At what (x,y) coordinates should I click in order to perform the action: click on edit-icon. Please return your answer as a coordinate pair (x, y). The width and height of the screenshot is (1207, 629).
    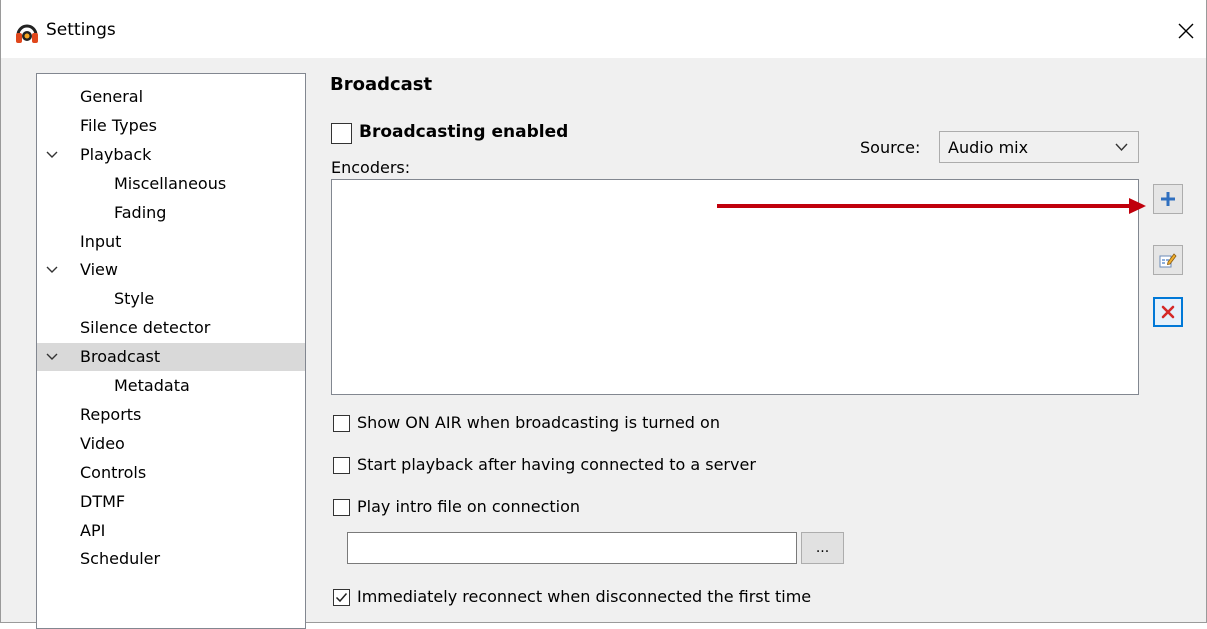
    Looking at the image, I should click on (1168, 260).